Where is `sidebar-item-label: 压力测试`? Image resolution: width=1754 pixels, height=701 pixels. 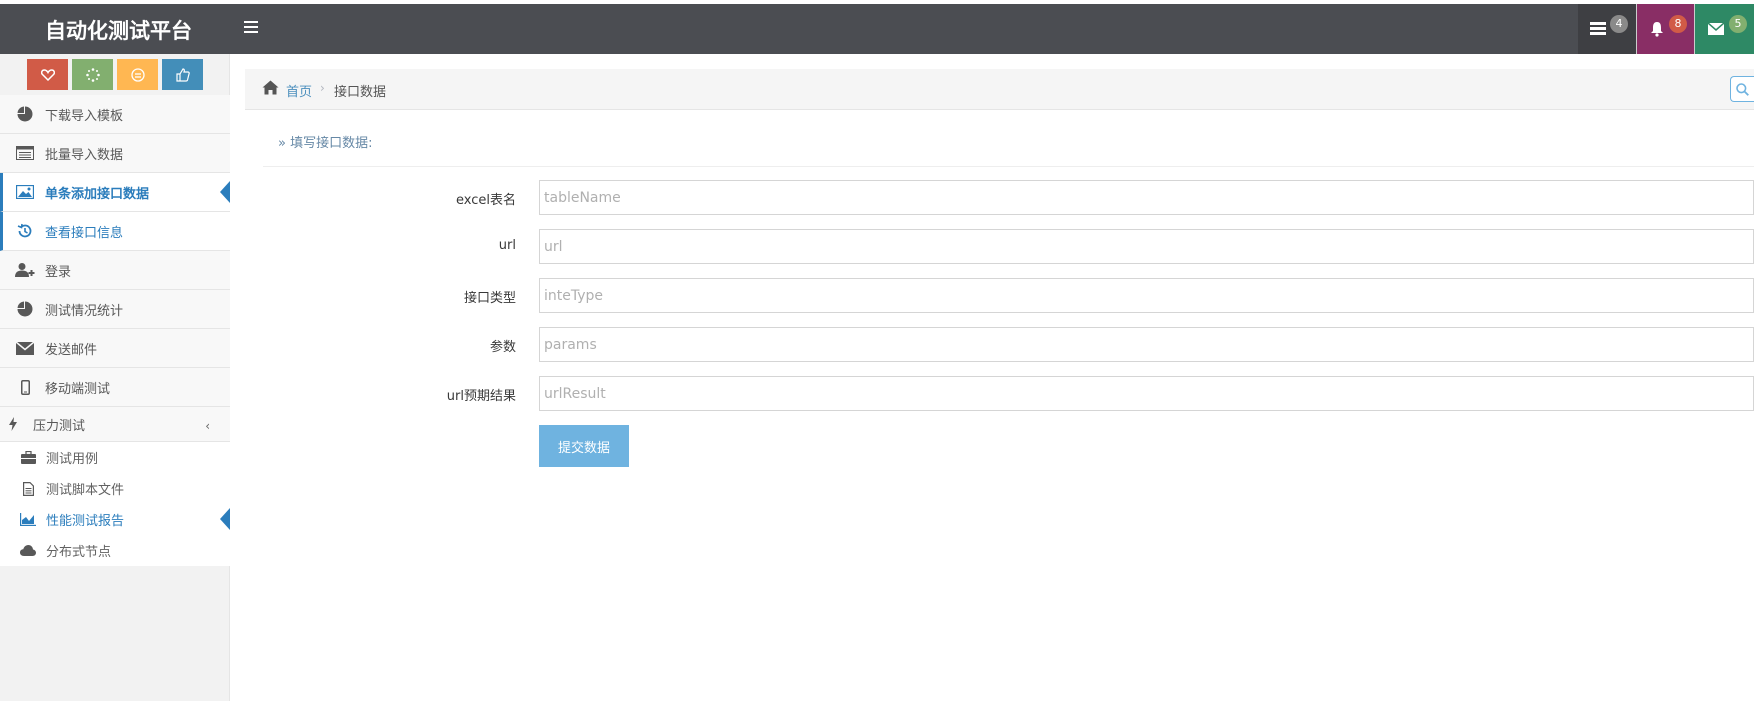 sidebar-item-label: 压力测试 is located at coordinates (59, 426).